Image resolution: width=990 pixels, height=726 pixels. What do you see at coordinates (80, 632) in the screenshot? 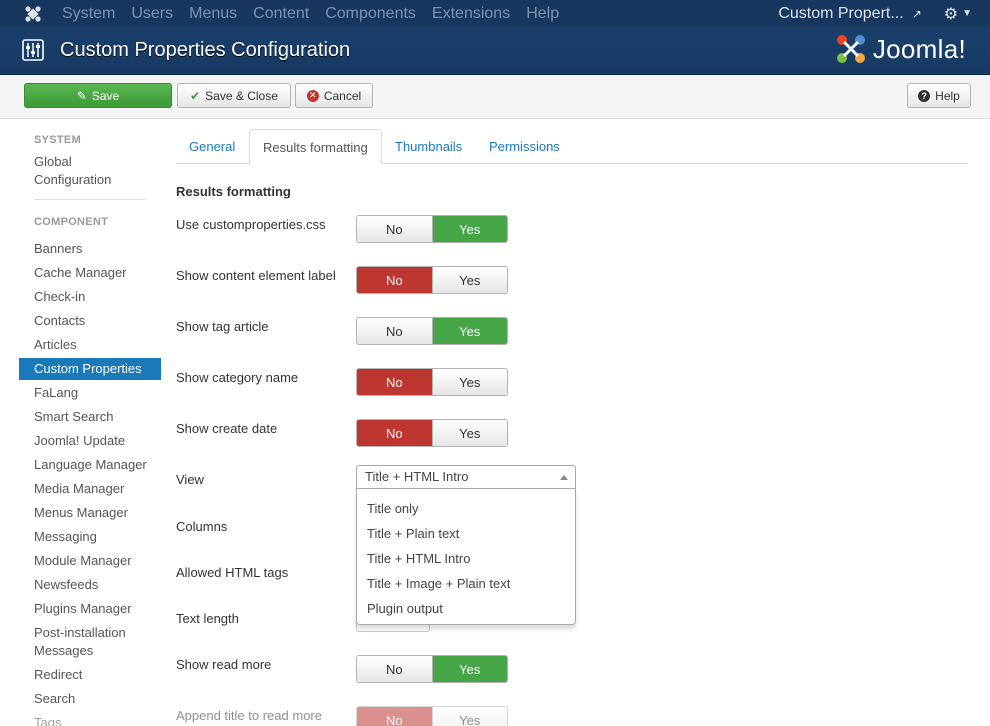
I see `post-install-line1: Post-installation` at bounding box center [80, 632].